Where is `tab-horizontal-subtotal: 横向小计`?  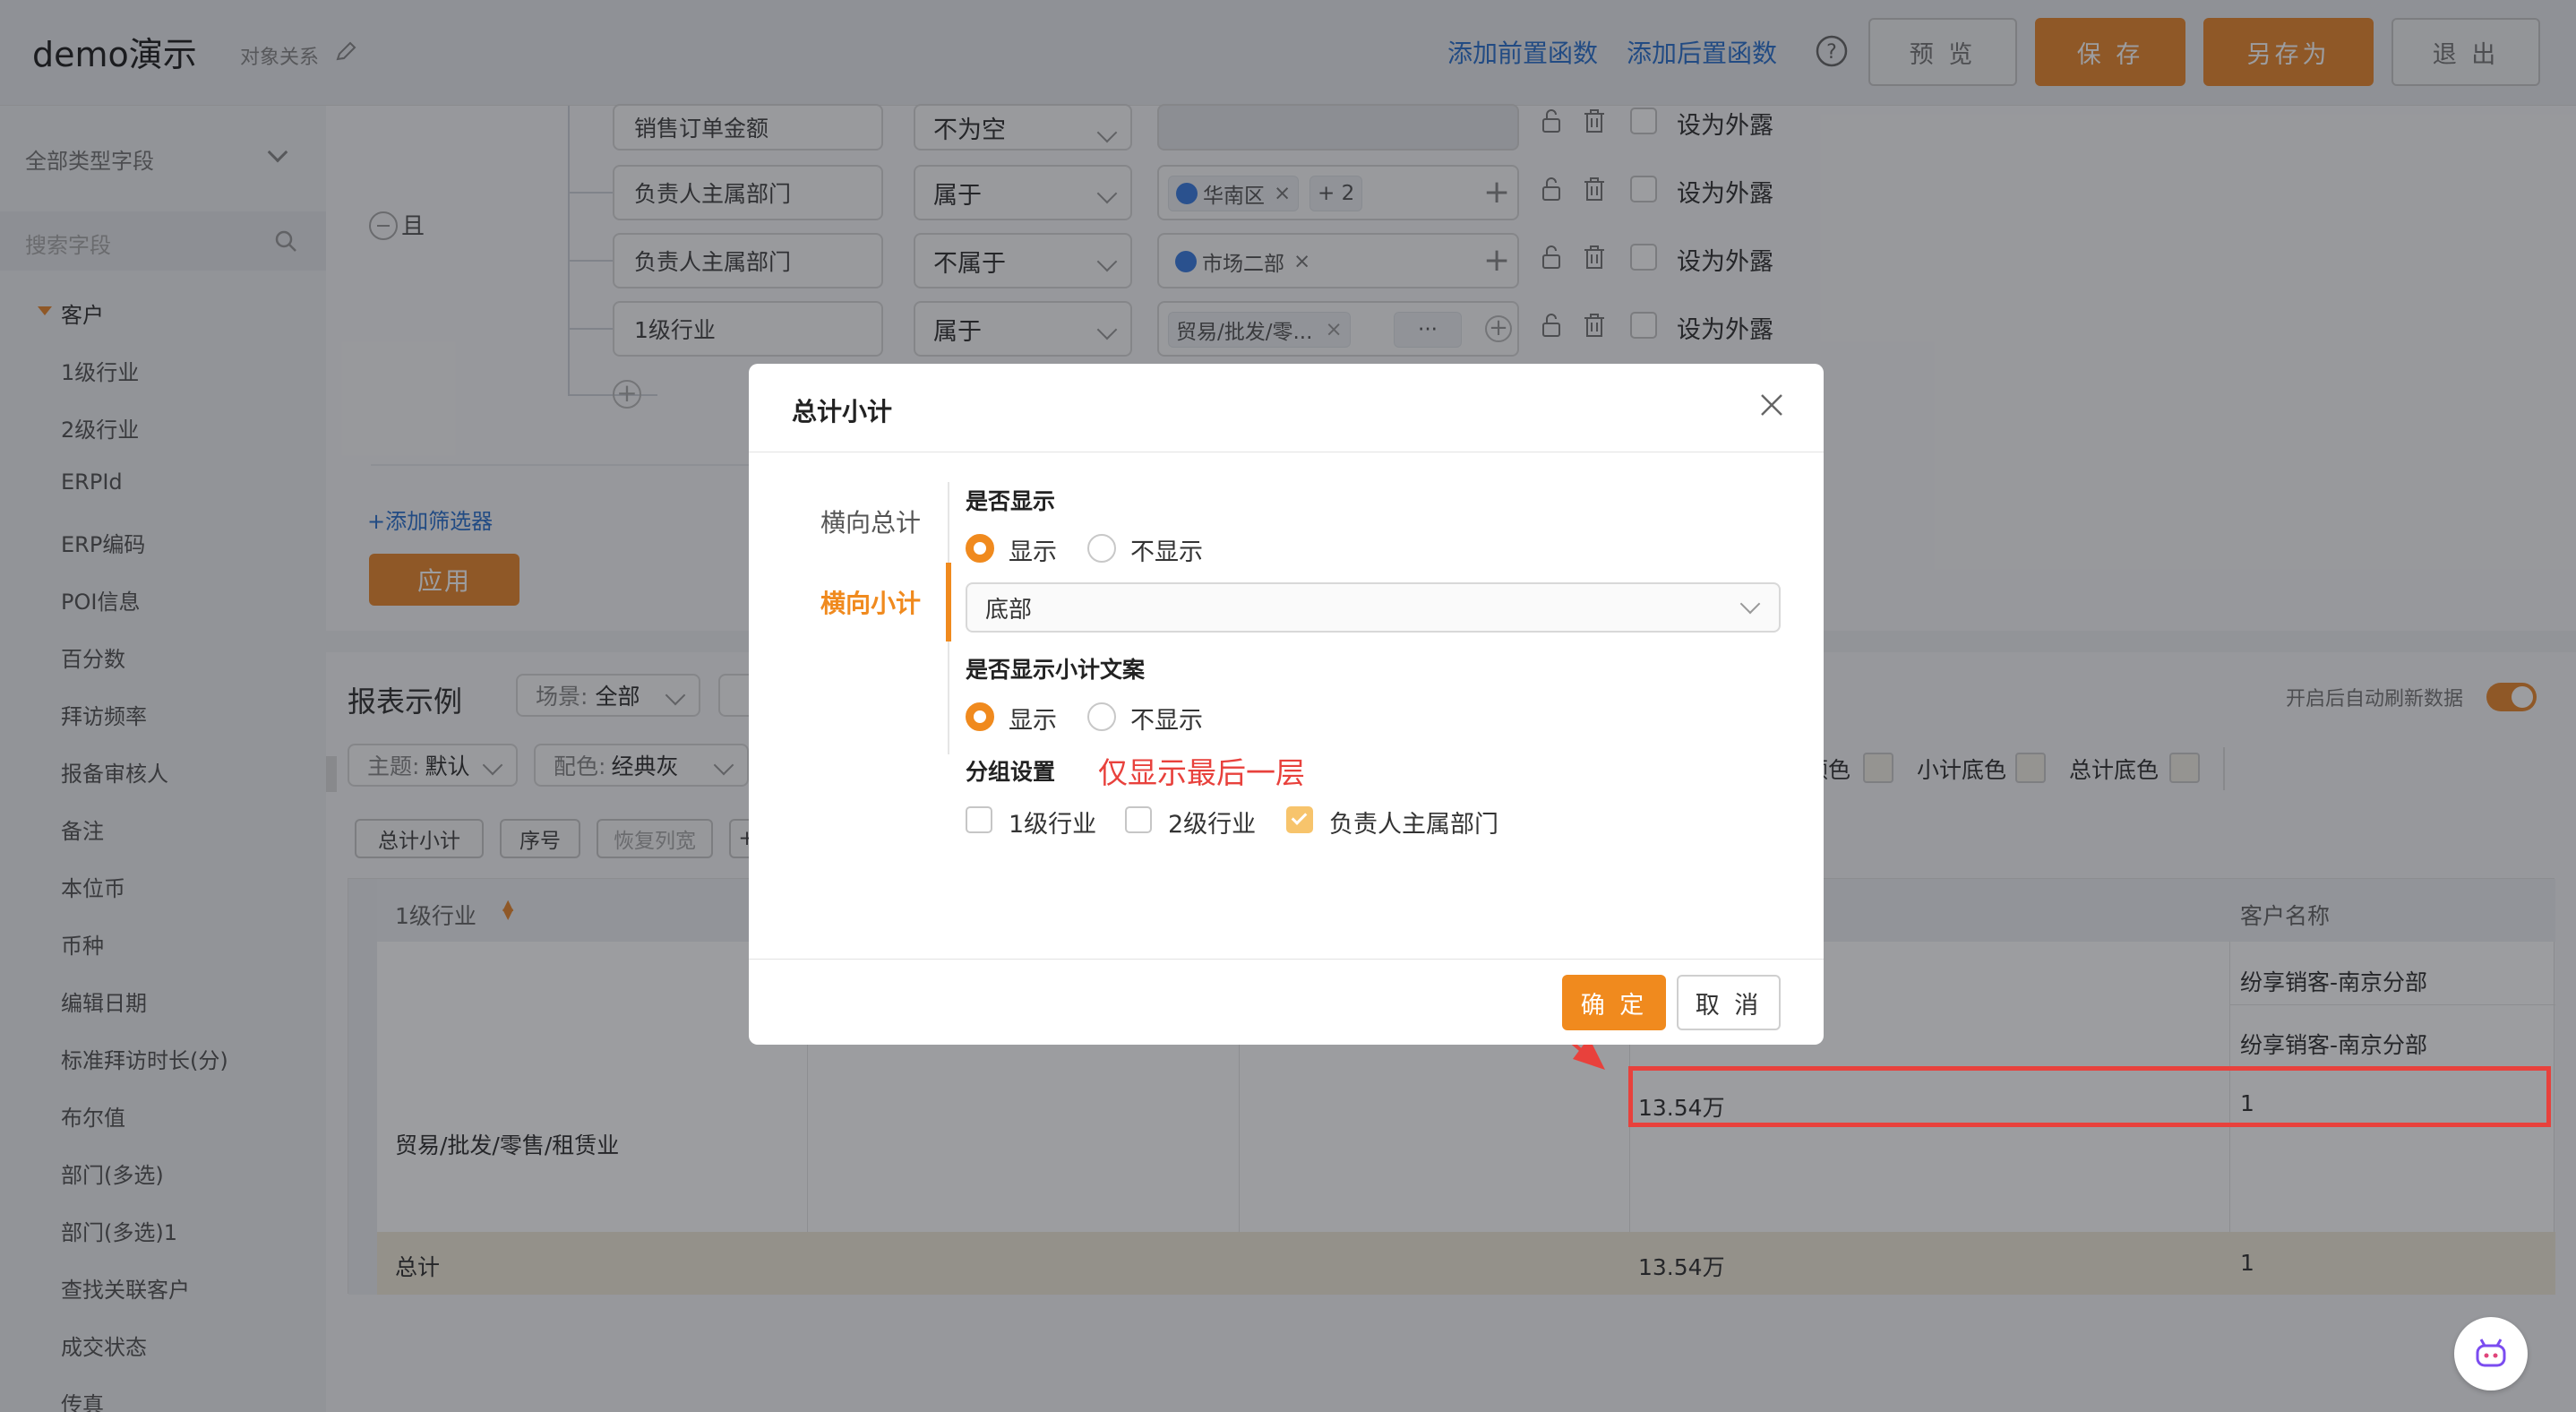
tab-horizontal-subtotal: 横向小计 is located at coordinates (870, 602).